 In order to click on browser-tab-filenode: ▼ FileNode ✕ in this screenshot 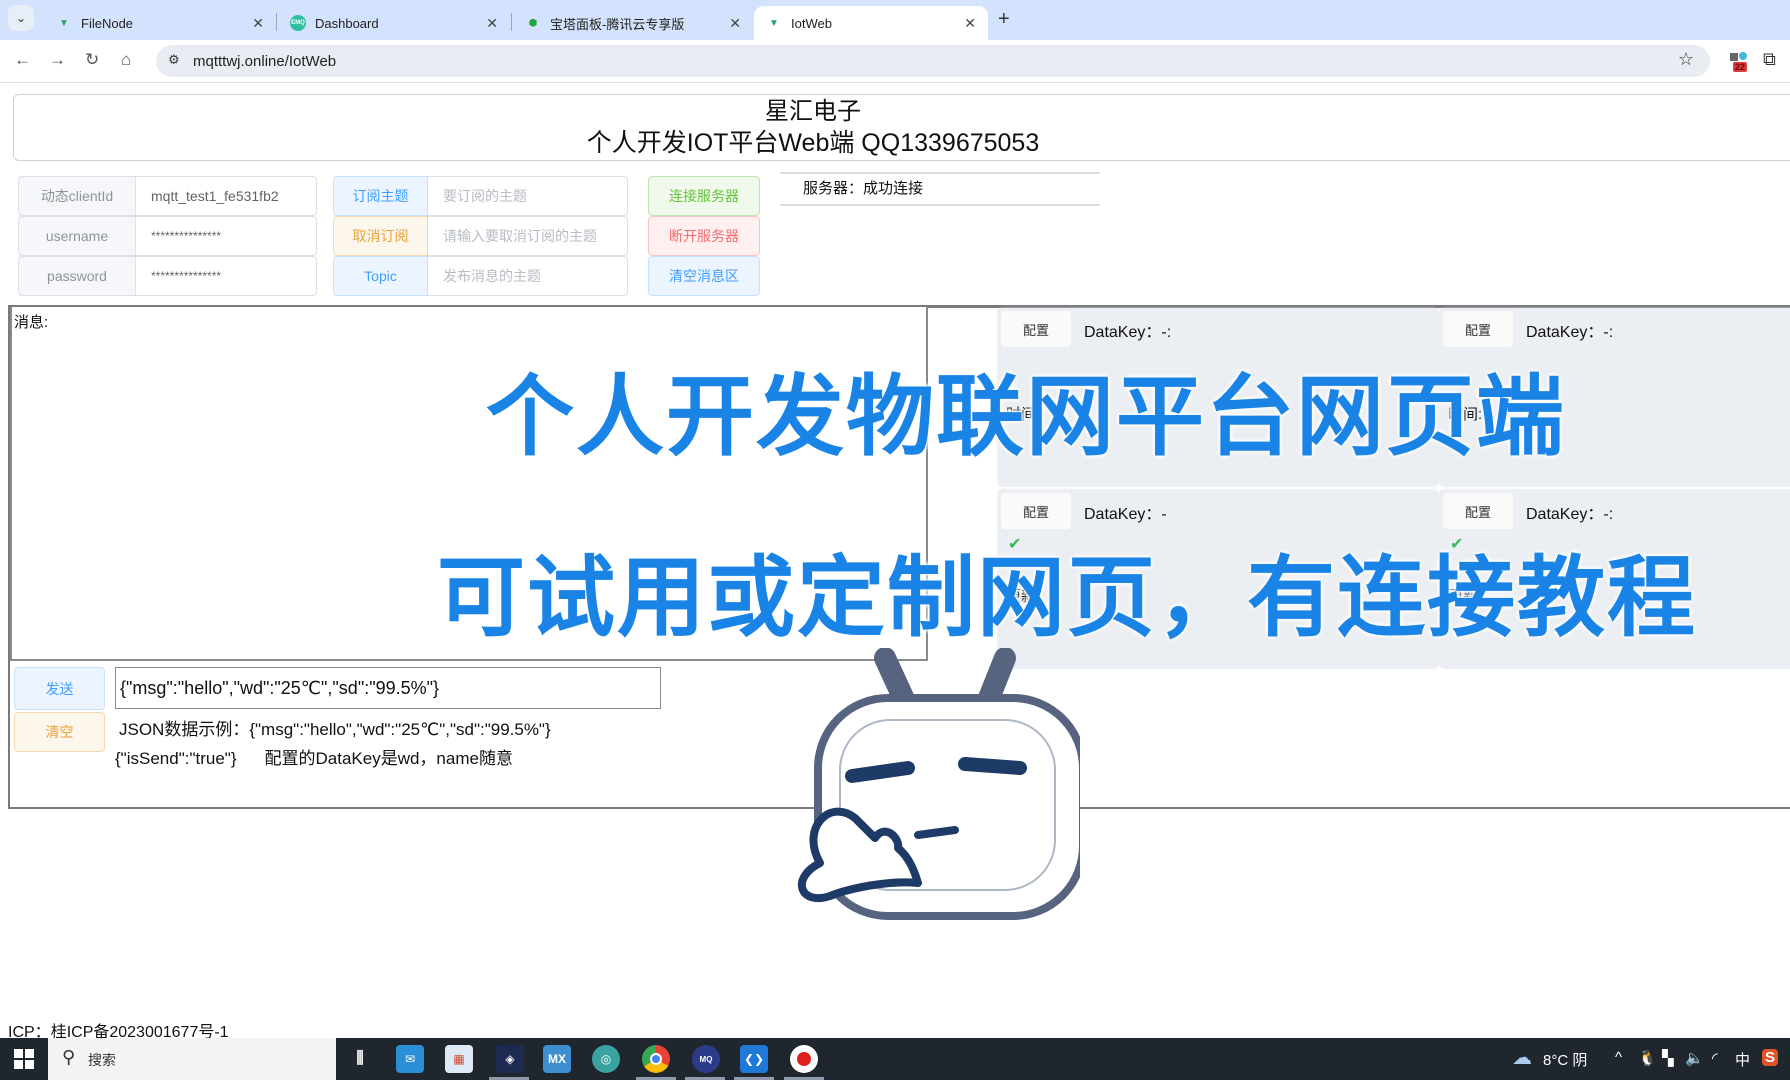, I will do `click(160, 23)`.